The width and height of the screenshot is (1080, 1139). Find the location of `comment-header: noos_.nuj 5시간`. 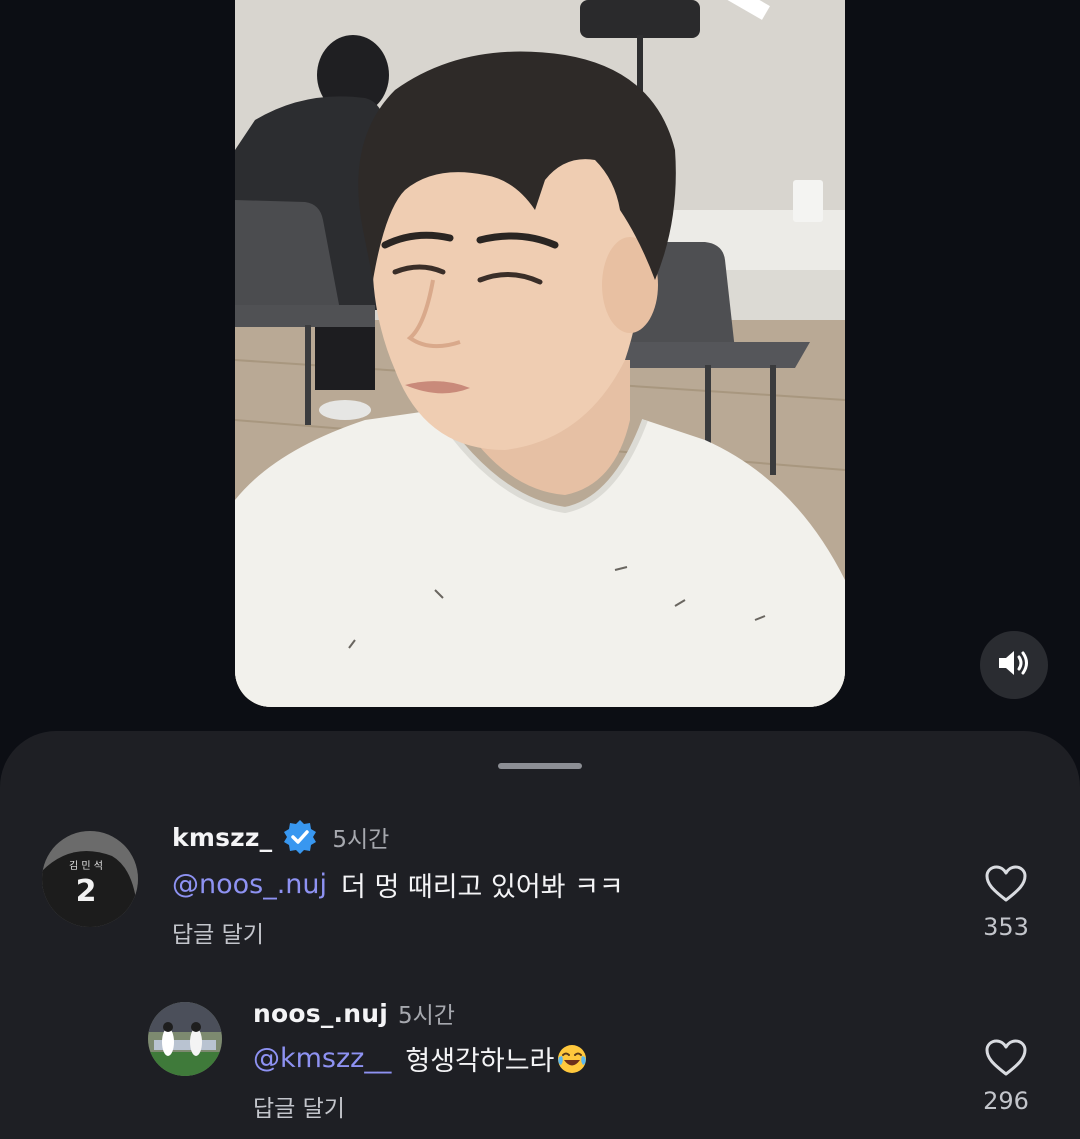

comment-header: noos_.nuj 5시간 is located at coordinates (354, 1013).